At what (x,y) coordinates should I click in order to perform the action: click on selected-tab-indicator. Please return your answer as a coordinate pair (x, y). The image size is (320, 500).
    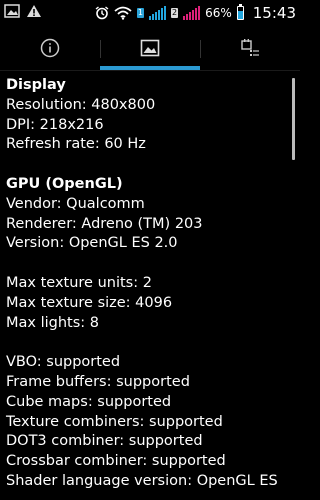
    Looking at the image, I should click on (150, 68).